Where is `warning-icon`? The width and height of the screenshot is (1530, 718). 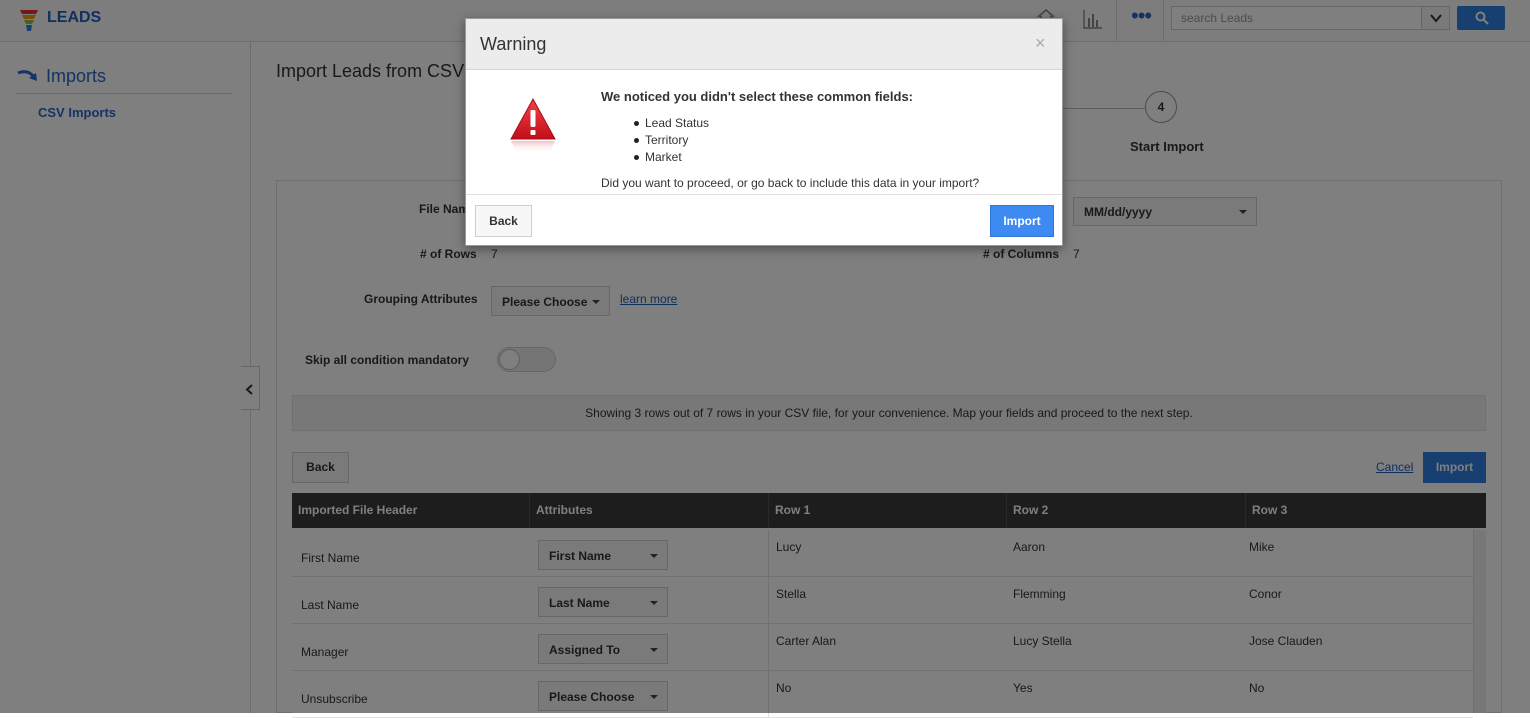
warning-icon is located at coordinates (533, 125).